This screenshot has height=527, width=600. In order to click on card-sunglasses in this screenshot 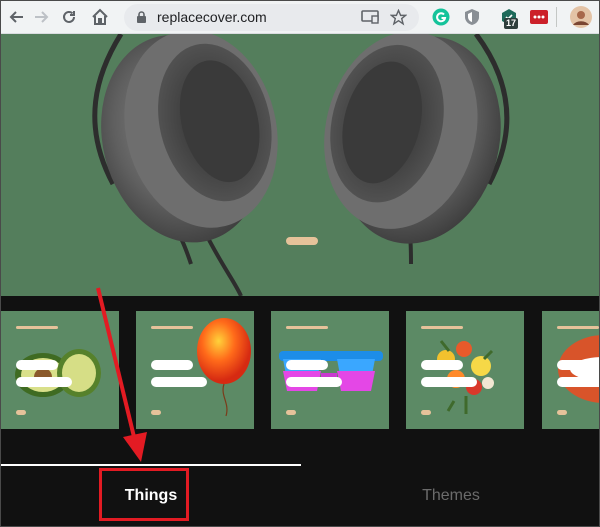, I will do `click(330, 370)`.